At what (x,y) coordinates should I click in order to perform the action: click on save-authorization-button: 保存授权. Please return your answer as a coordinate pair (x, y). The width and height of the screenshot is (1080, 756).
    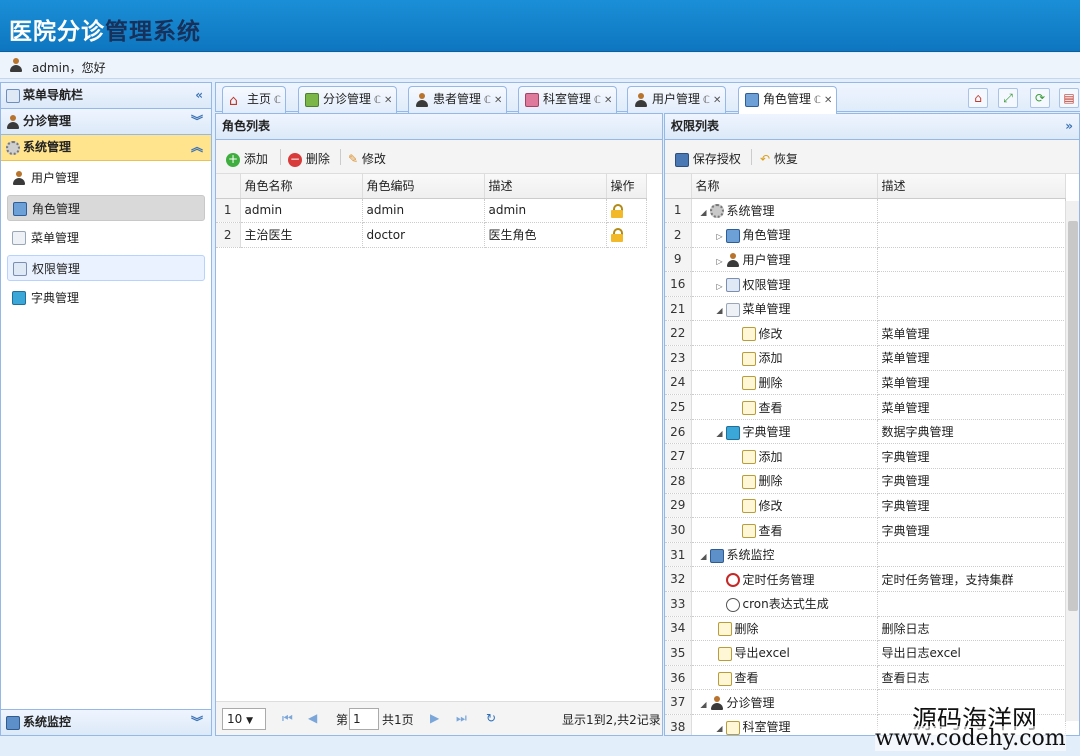
    Looking at the image, I should click on (708, 158).